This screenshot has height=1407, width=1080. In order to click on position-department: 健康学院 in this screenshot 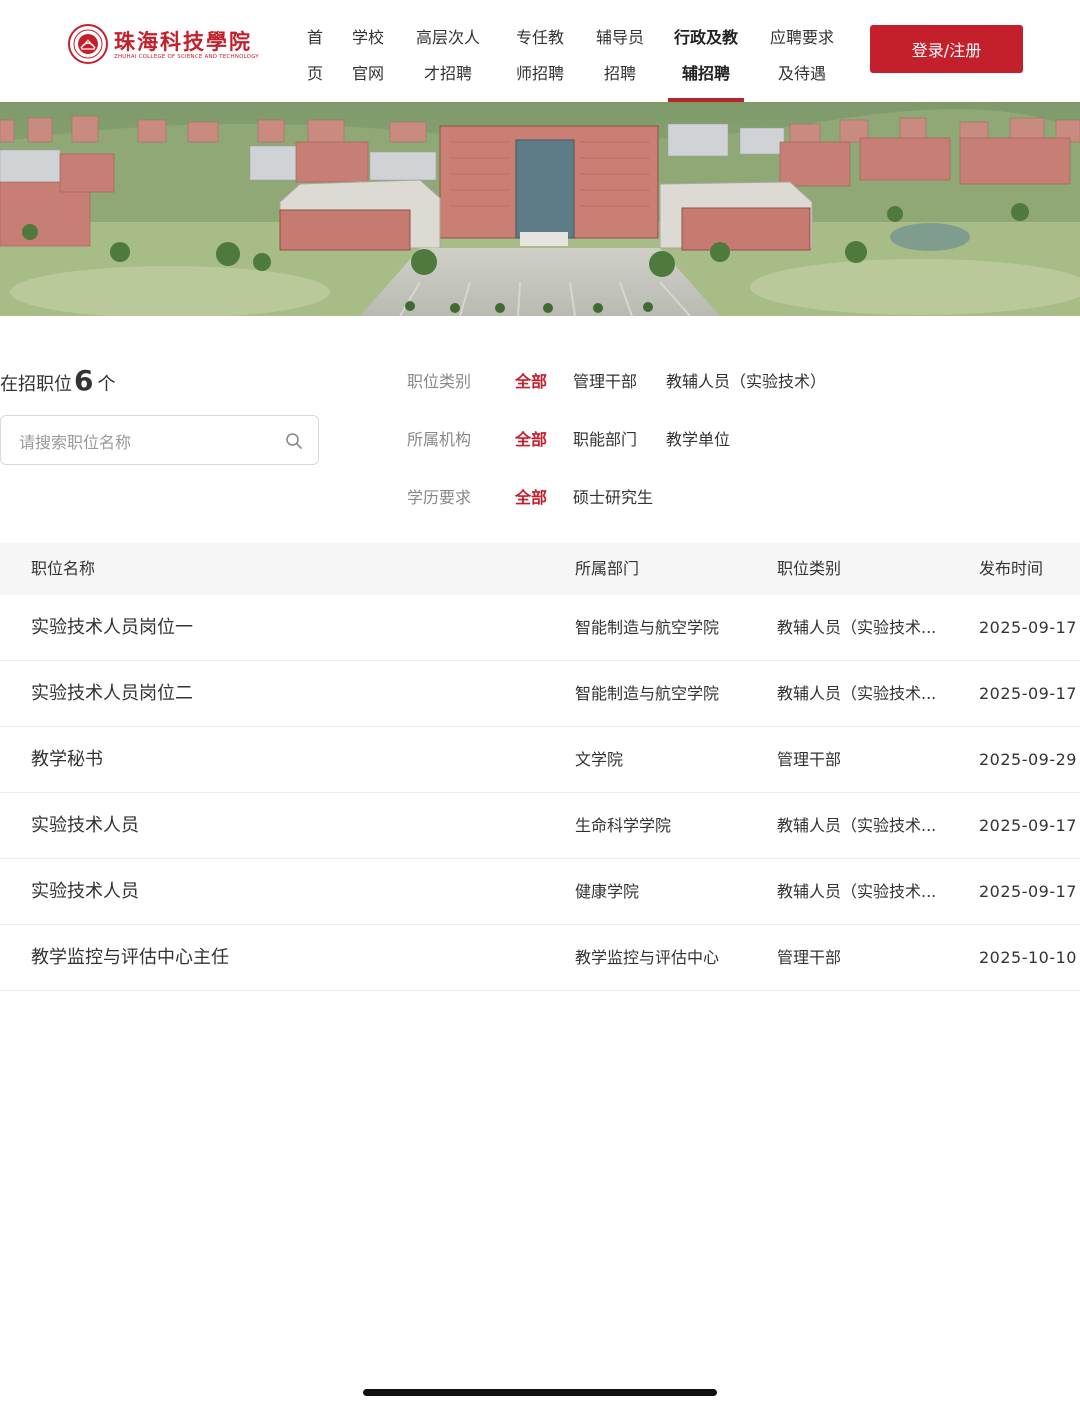, I will do `click(607, 891)`.